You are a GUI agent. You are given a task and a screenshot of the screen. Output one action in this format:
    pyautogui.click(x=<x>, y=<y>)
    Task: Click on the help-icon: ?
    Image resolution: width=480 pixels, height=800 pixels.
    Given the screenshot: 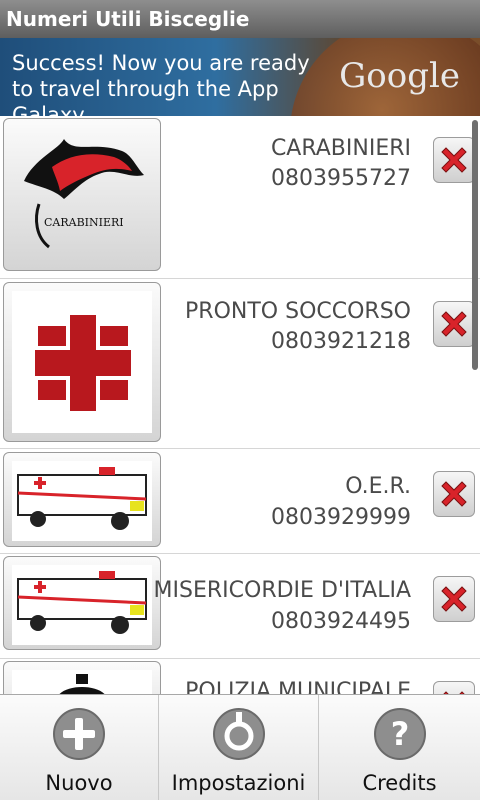 What is the action you would take?
    pyautogui.click(x=399, y=734)
    